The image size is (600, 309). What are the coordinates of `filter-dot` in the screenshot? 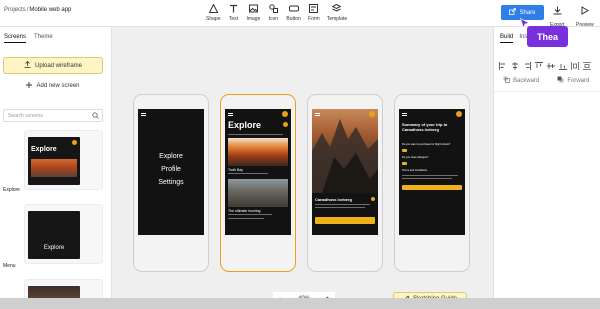 It's located at (285, 124).